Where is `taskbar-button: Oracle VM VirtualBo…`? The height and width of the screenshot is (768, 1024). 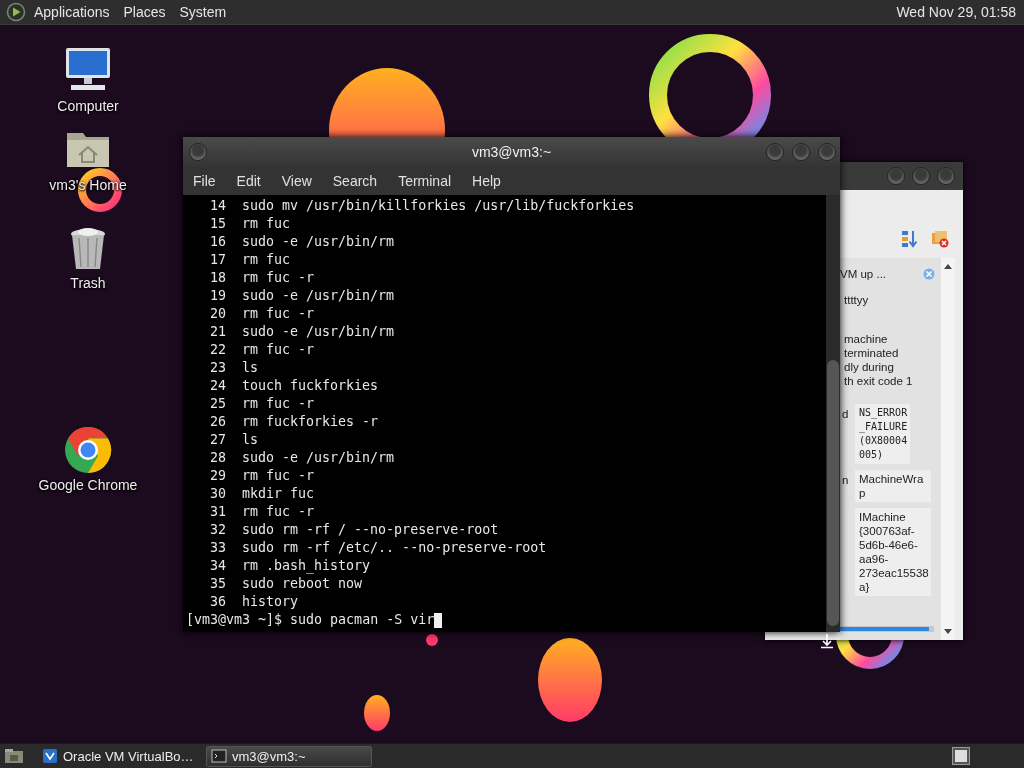
taskbar-button: Oracle VM VirtualBo… is located at coordinates (121, 756).